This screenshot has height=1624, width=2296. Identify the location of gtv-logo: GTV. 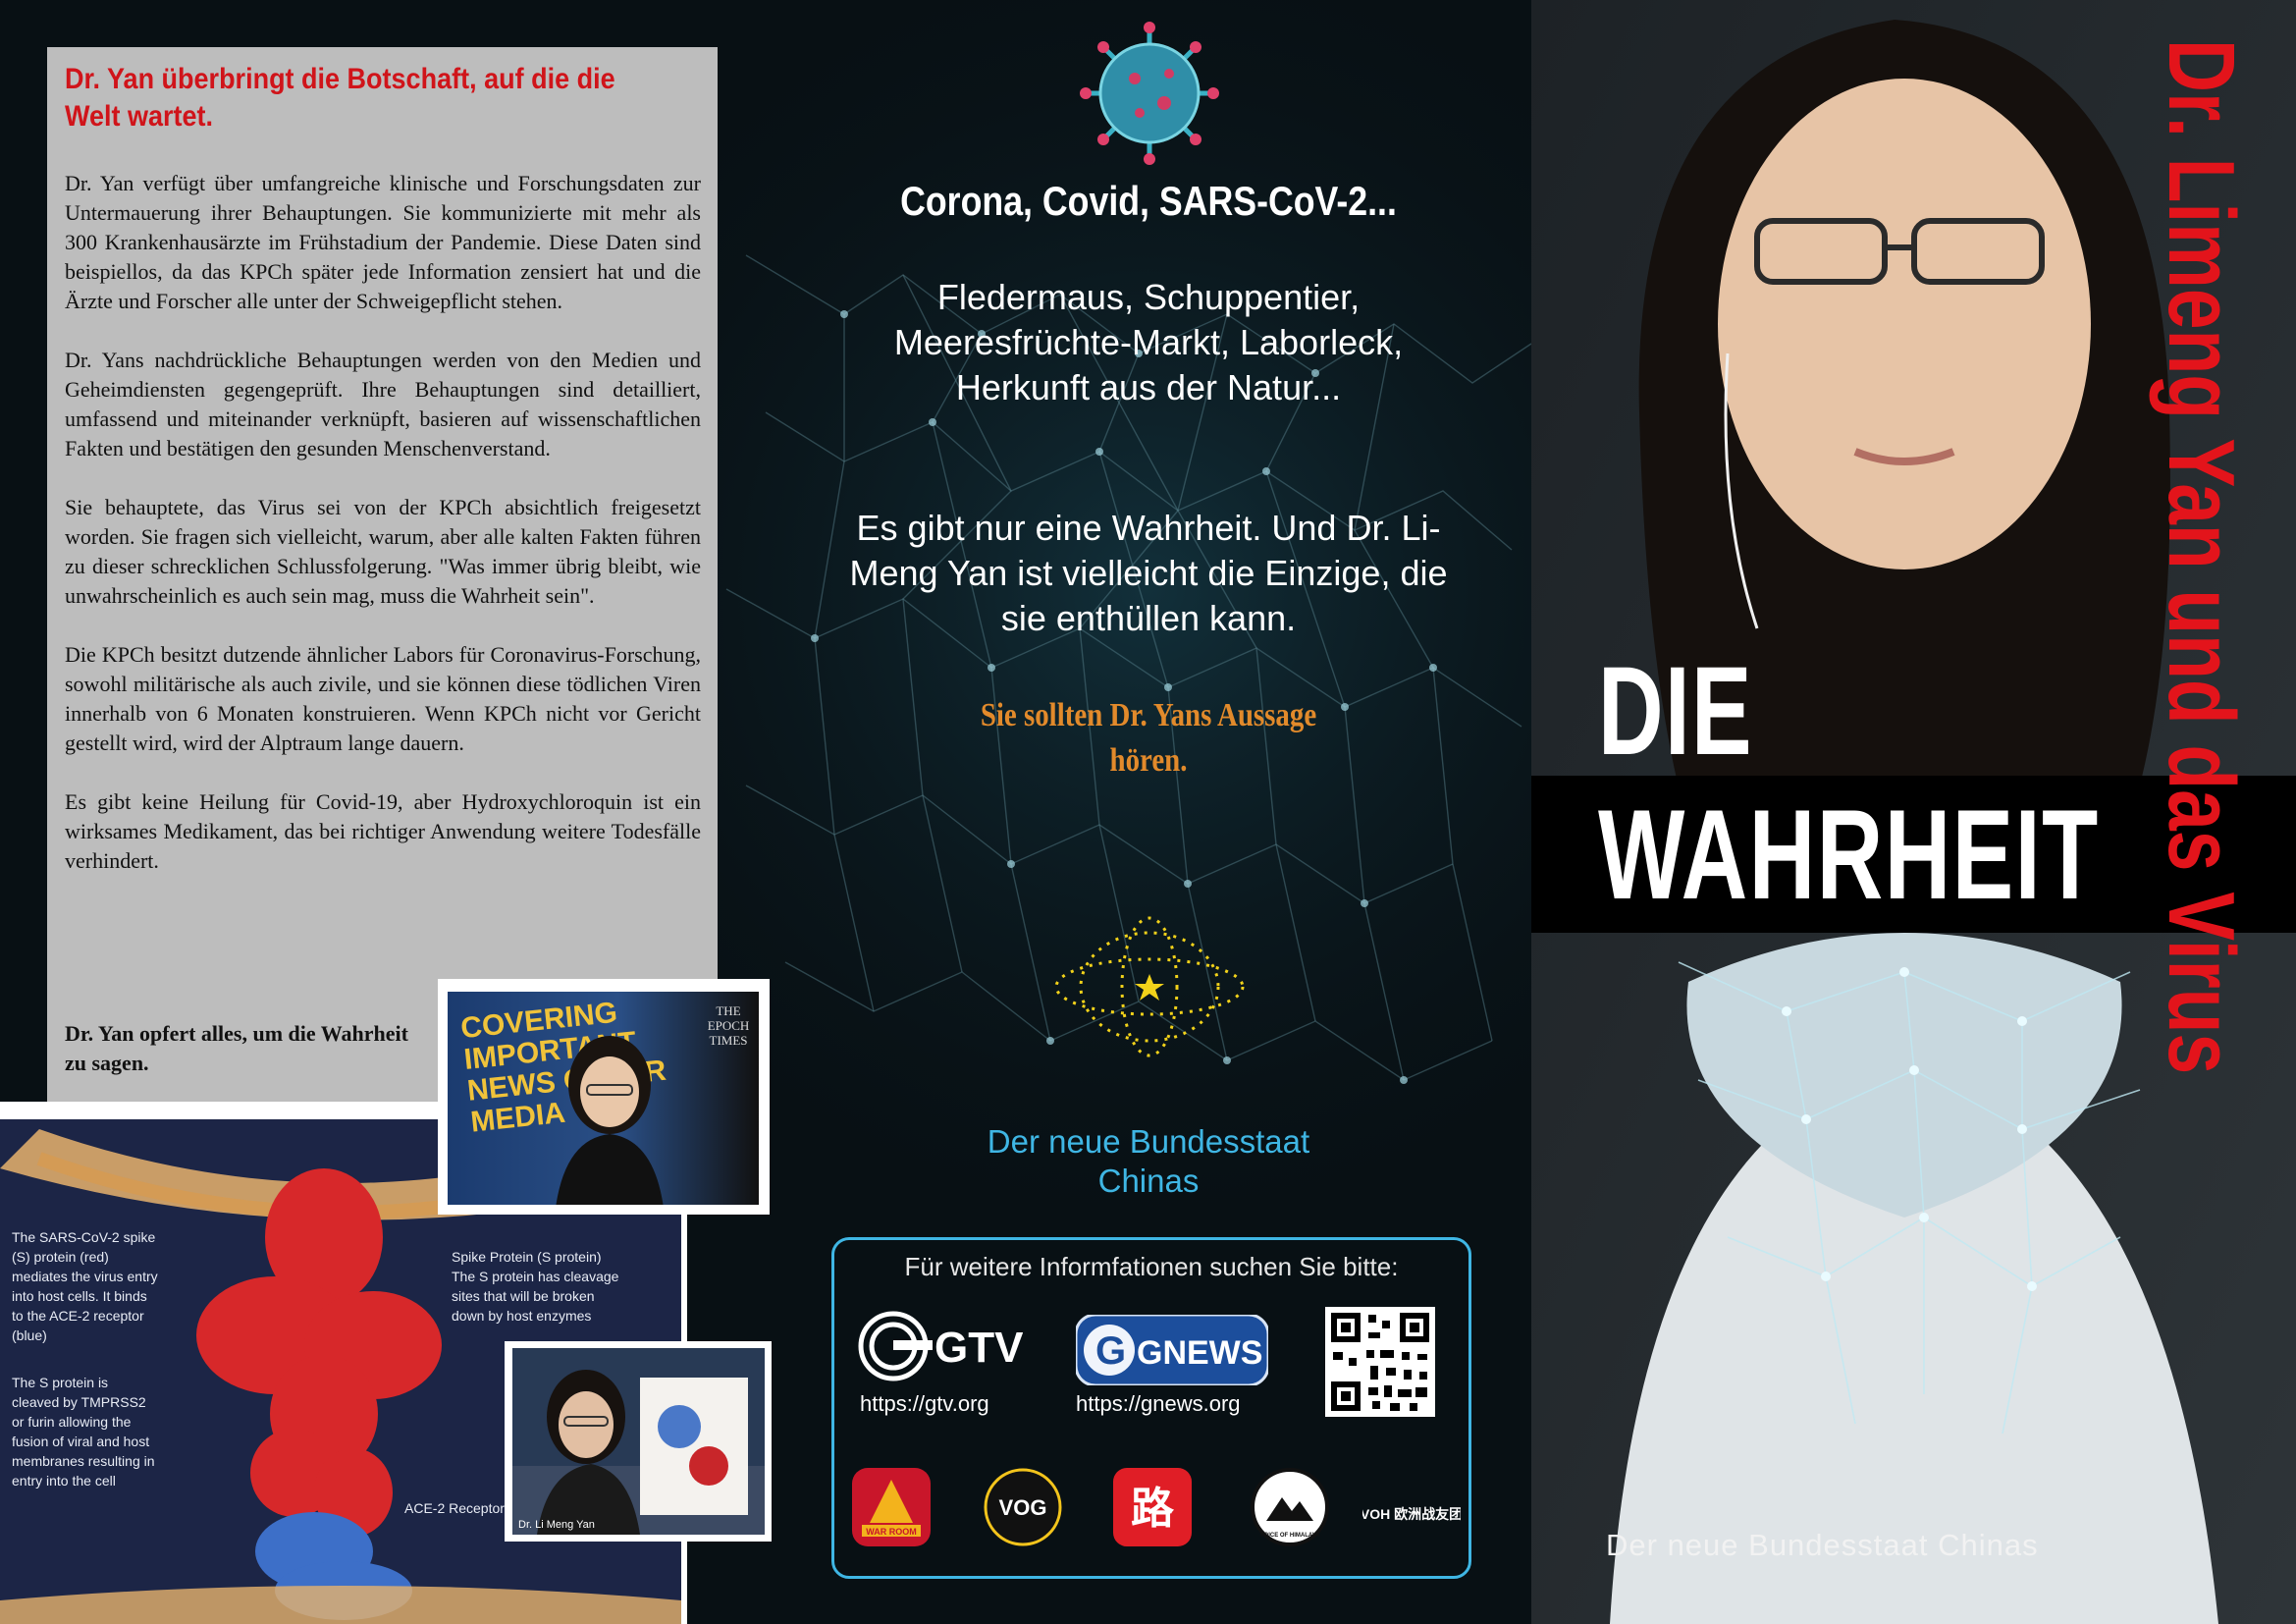
(940, 1346).